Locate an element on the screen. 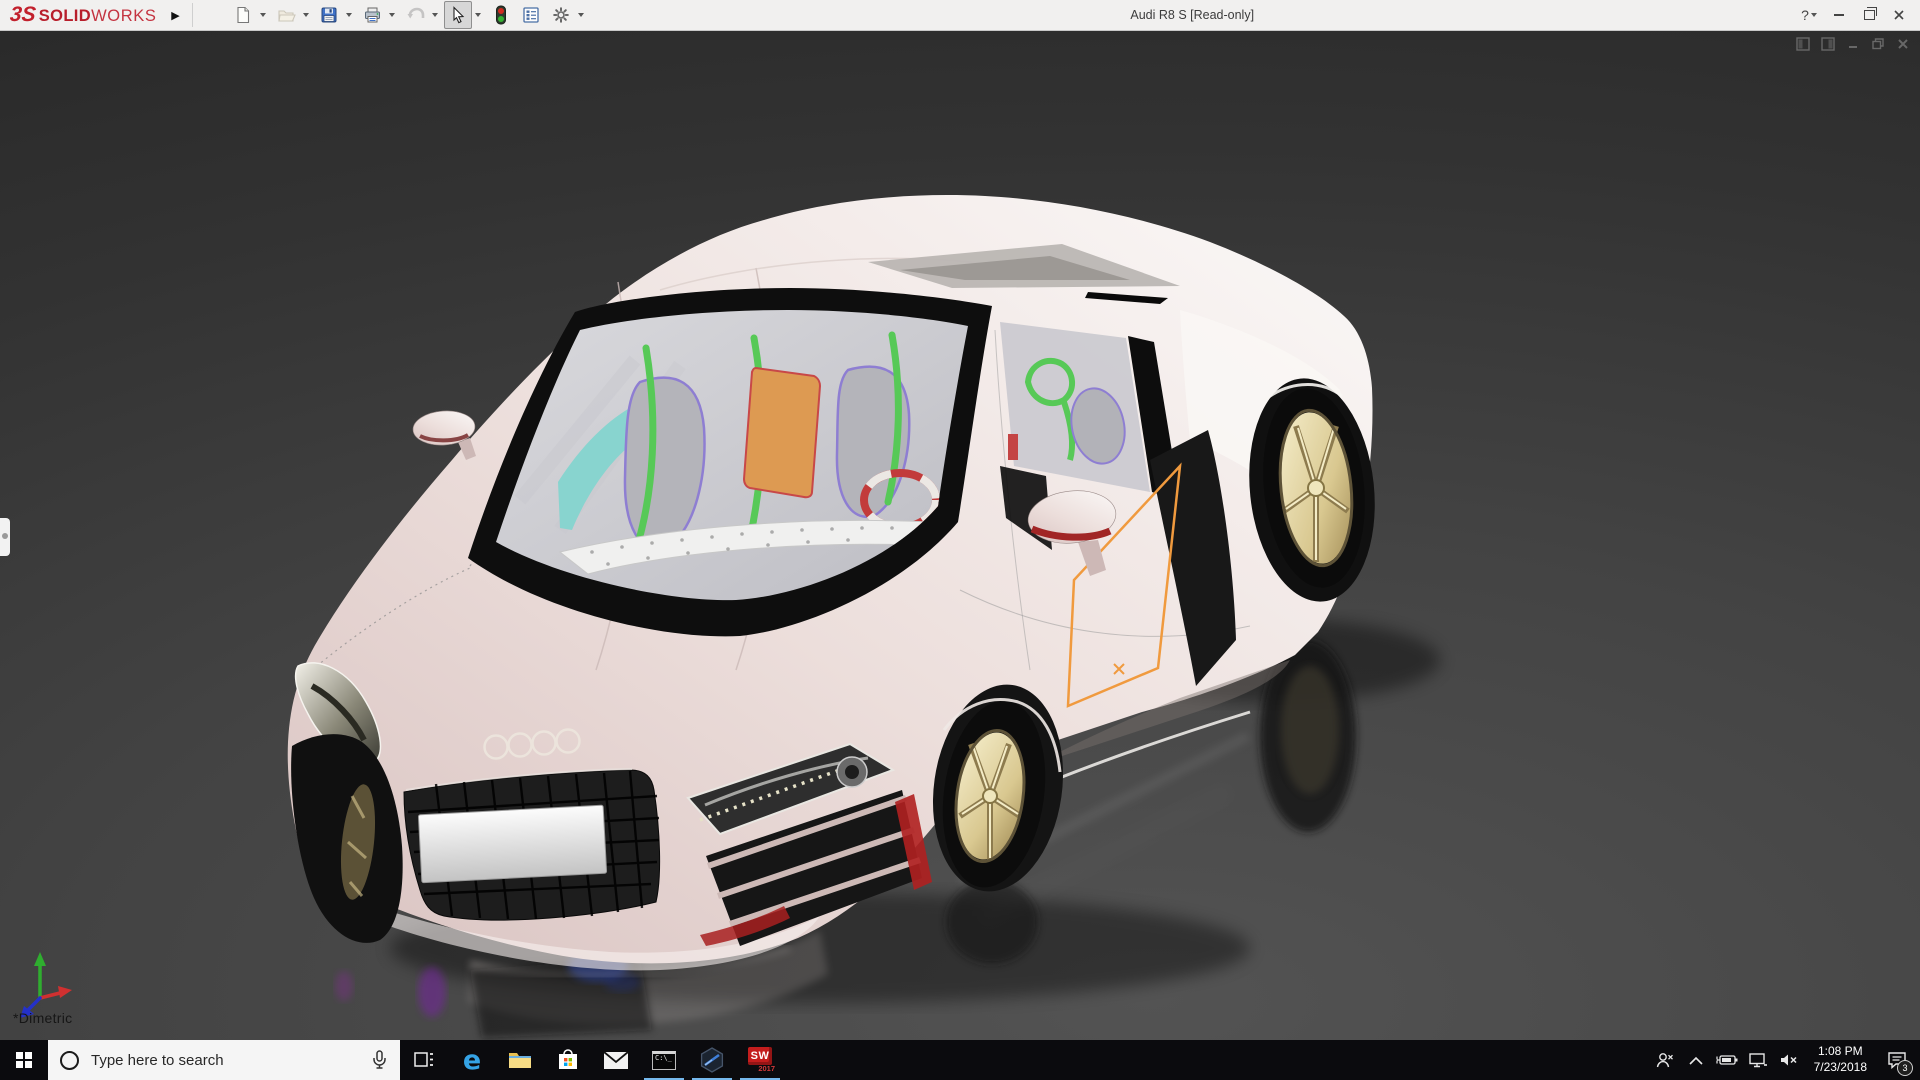 The height and width of the screenshot is (1080, 1920). speaker-muted-icon is located at coordinates (1788, 1060).